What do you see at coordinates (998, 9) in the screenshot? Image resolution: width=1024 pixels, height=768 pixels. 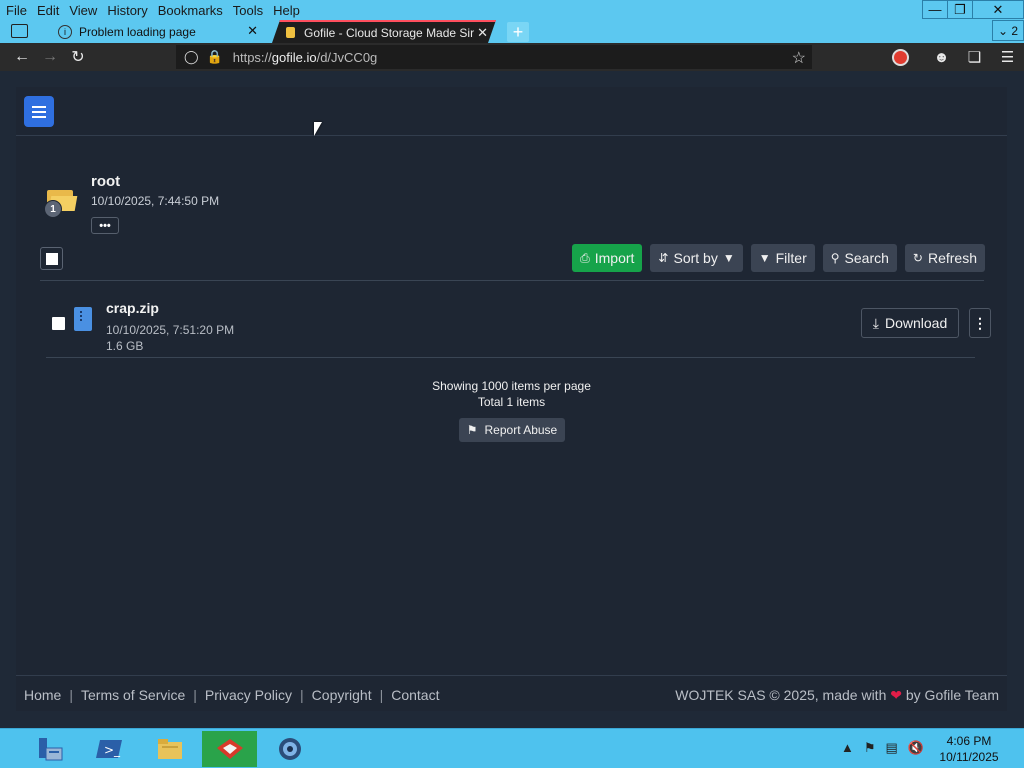 I see `close-window-button: ✕` at bounding box center [998, 9].